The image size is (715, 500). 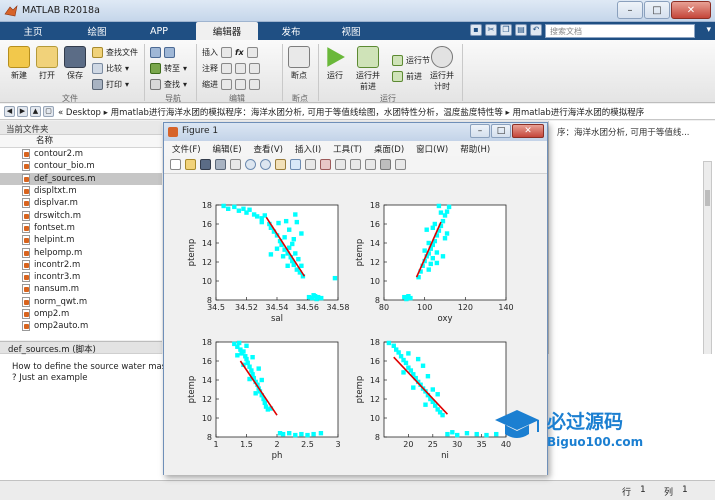 What do you see at coordinates (400, 164) in the screenshot?
I see `dock-icon` at bounding box center [400, 164].